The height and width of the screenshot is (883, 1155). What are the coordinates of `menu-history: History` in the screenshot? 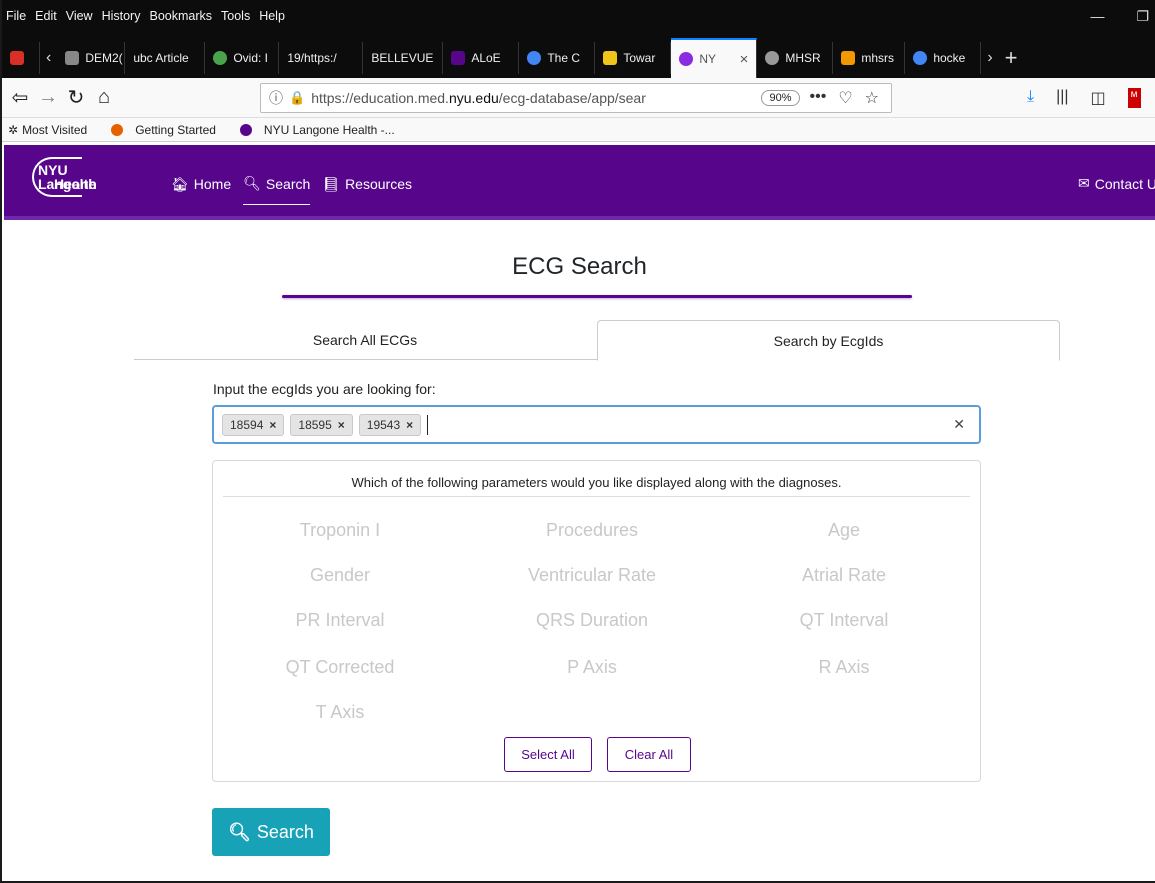 It's located at (121, 16).